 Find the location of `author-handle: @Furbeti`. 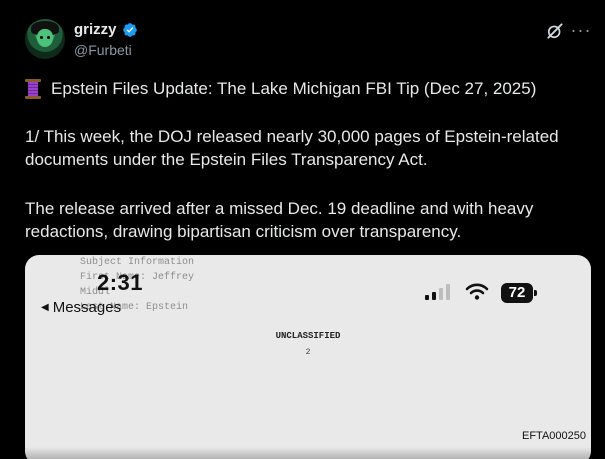

author-handle: @Furbeti is located at coordinates (103, 50).